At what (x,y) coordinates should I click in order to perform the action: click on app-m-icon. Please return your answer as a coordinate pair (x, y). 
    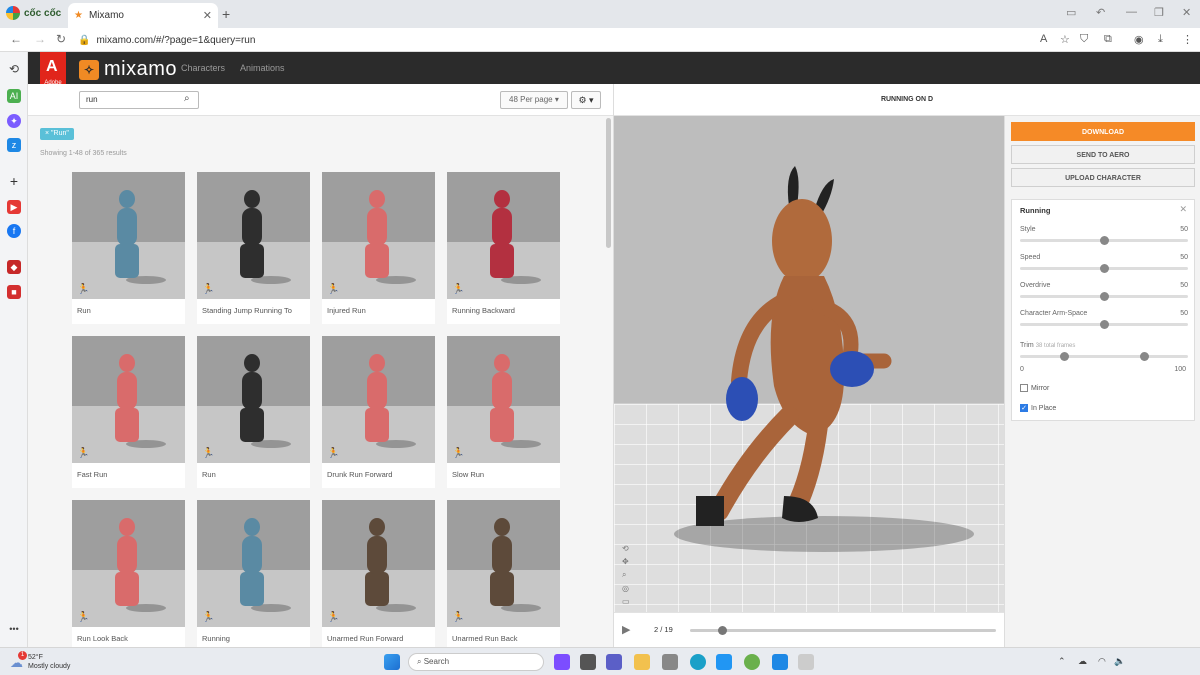
    Looking at the image, I should click on (724, 662).